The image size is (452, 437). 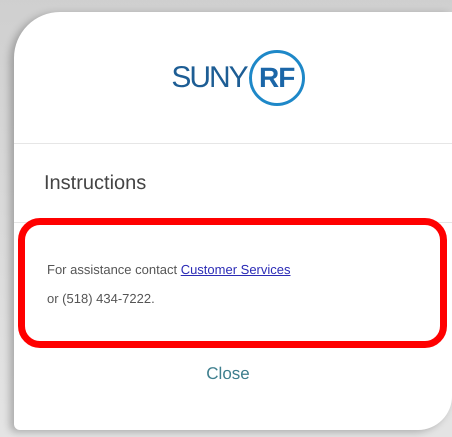 What do you see at coordinates (235, 269) in the screenshot?
I see `customer-services-link: Customer Services` at bounding box center [235, 269].